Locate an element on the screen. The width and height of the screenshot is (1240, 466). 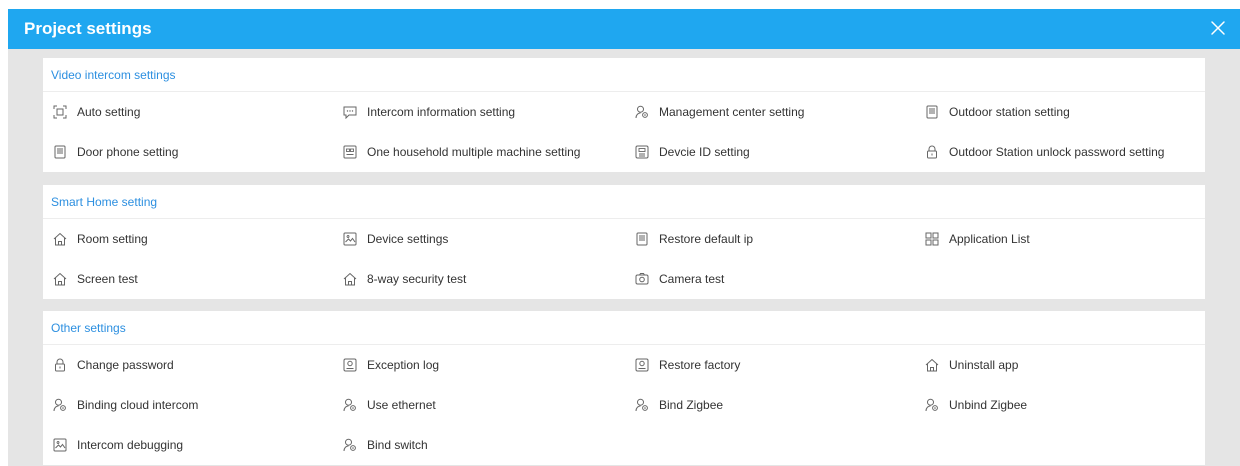
setting-item-device-settings: Device settings is located at coordinates (479, 239).